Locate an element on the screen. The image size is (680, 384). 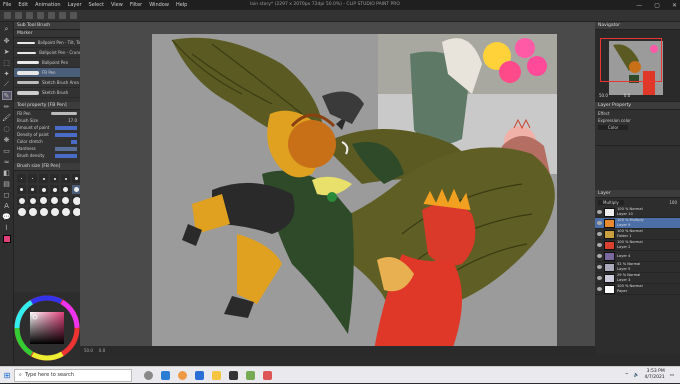
prop-density-of-paint: Density of paint is located at coordinates (47, 134).